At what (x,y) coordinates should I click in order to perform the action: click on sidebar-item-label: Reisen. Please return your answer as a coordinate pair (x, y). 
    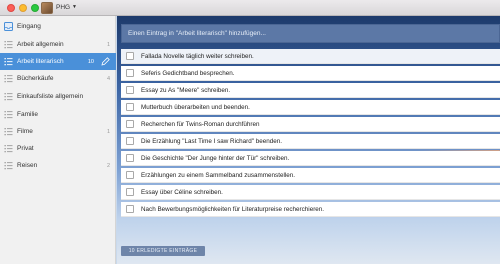
    Looking at the image, I should click on (27, 165).